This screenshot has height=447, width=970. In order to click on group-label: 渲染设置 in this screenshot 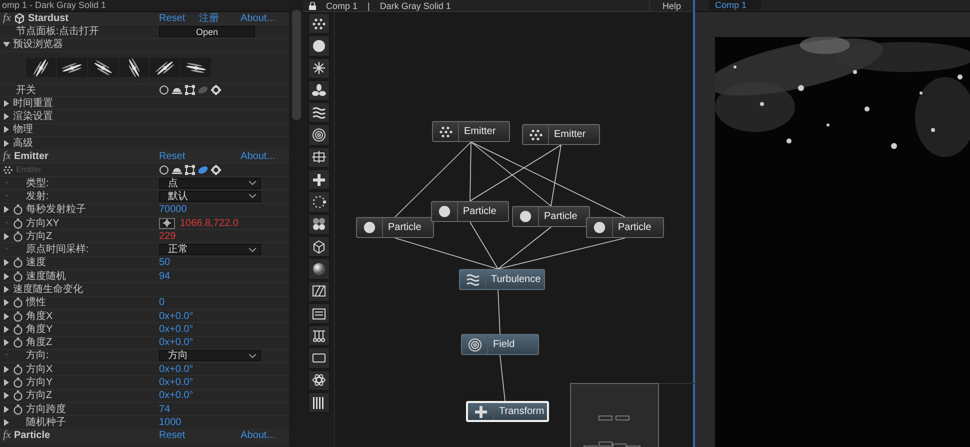, I will do `click(33, 116)`.